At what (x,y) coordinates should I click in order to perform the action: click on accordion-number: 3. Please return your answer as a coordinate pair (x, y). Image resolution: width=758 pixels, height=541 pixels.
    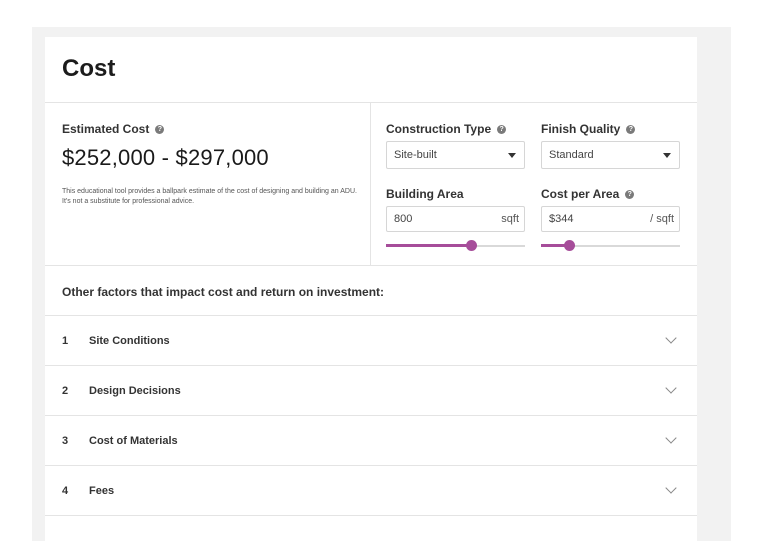
    Looking at the image, I should click on (65, 441).